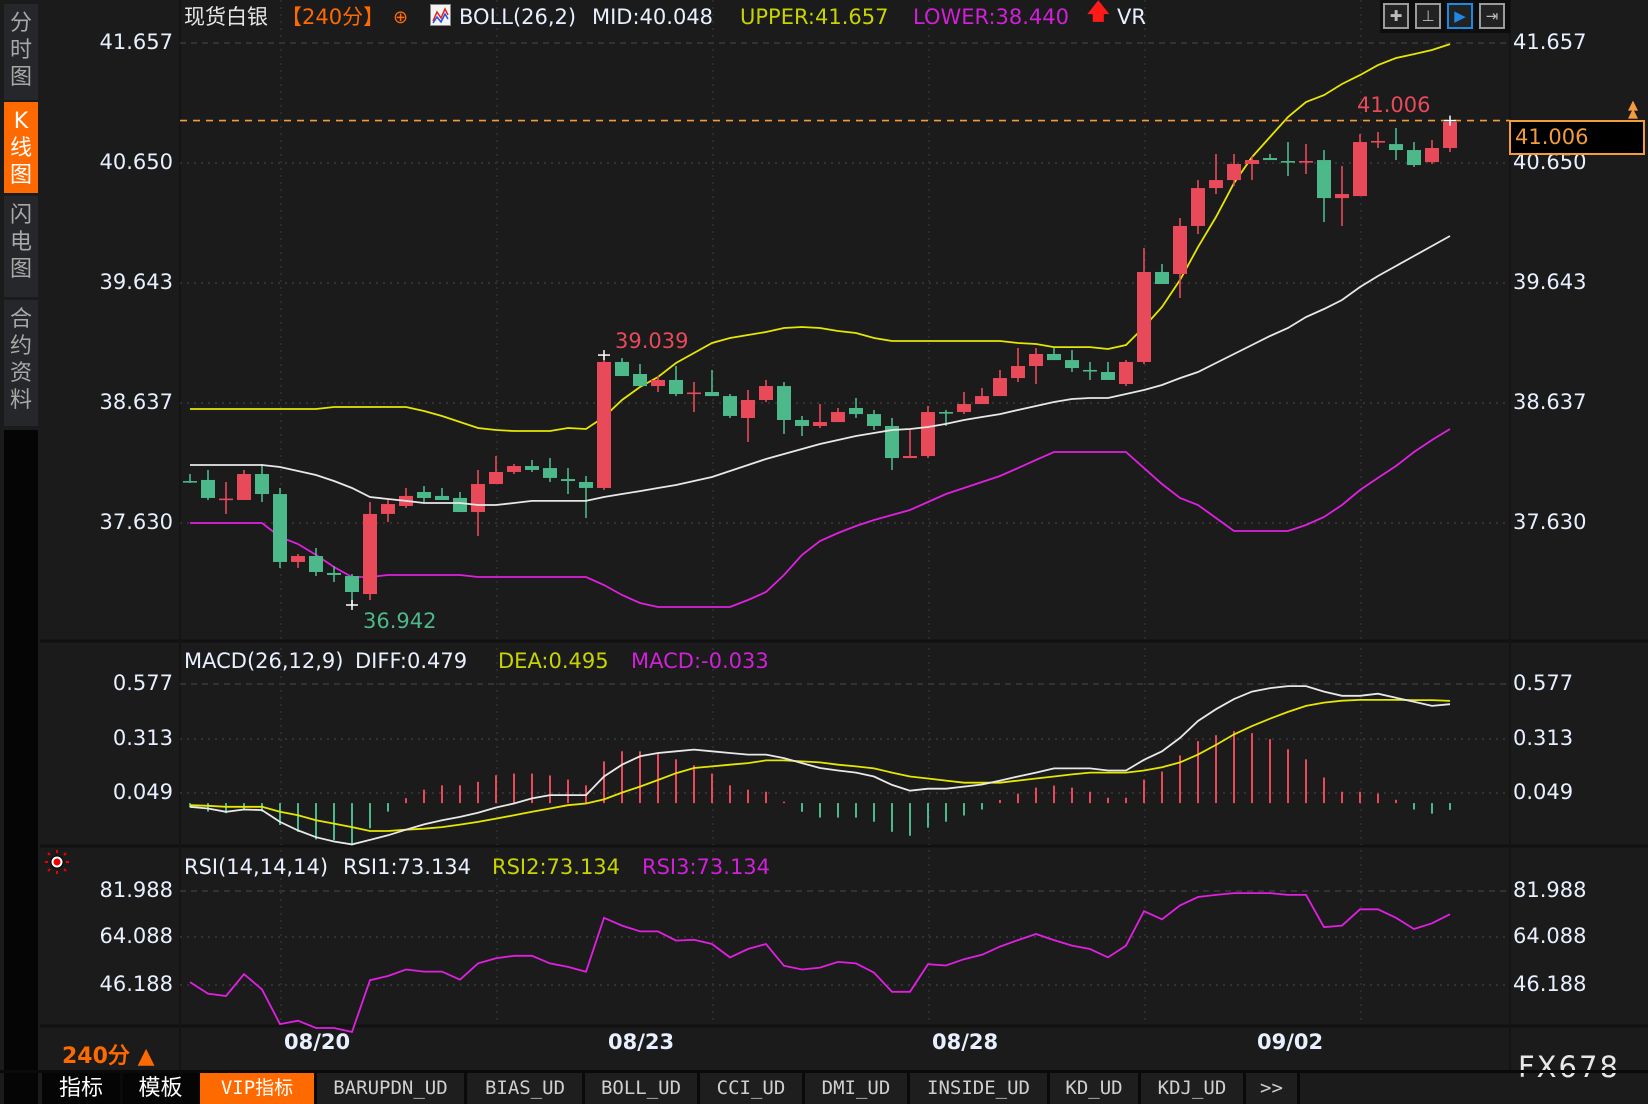  I want to click on date-label: 08/20, so click(317, 1042).